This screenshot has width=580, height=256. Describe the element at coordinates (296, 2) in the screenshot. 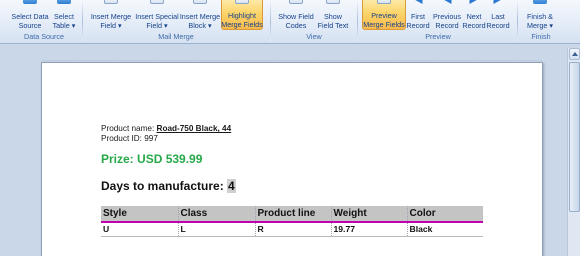

I see `field-codes-icon` at that location.